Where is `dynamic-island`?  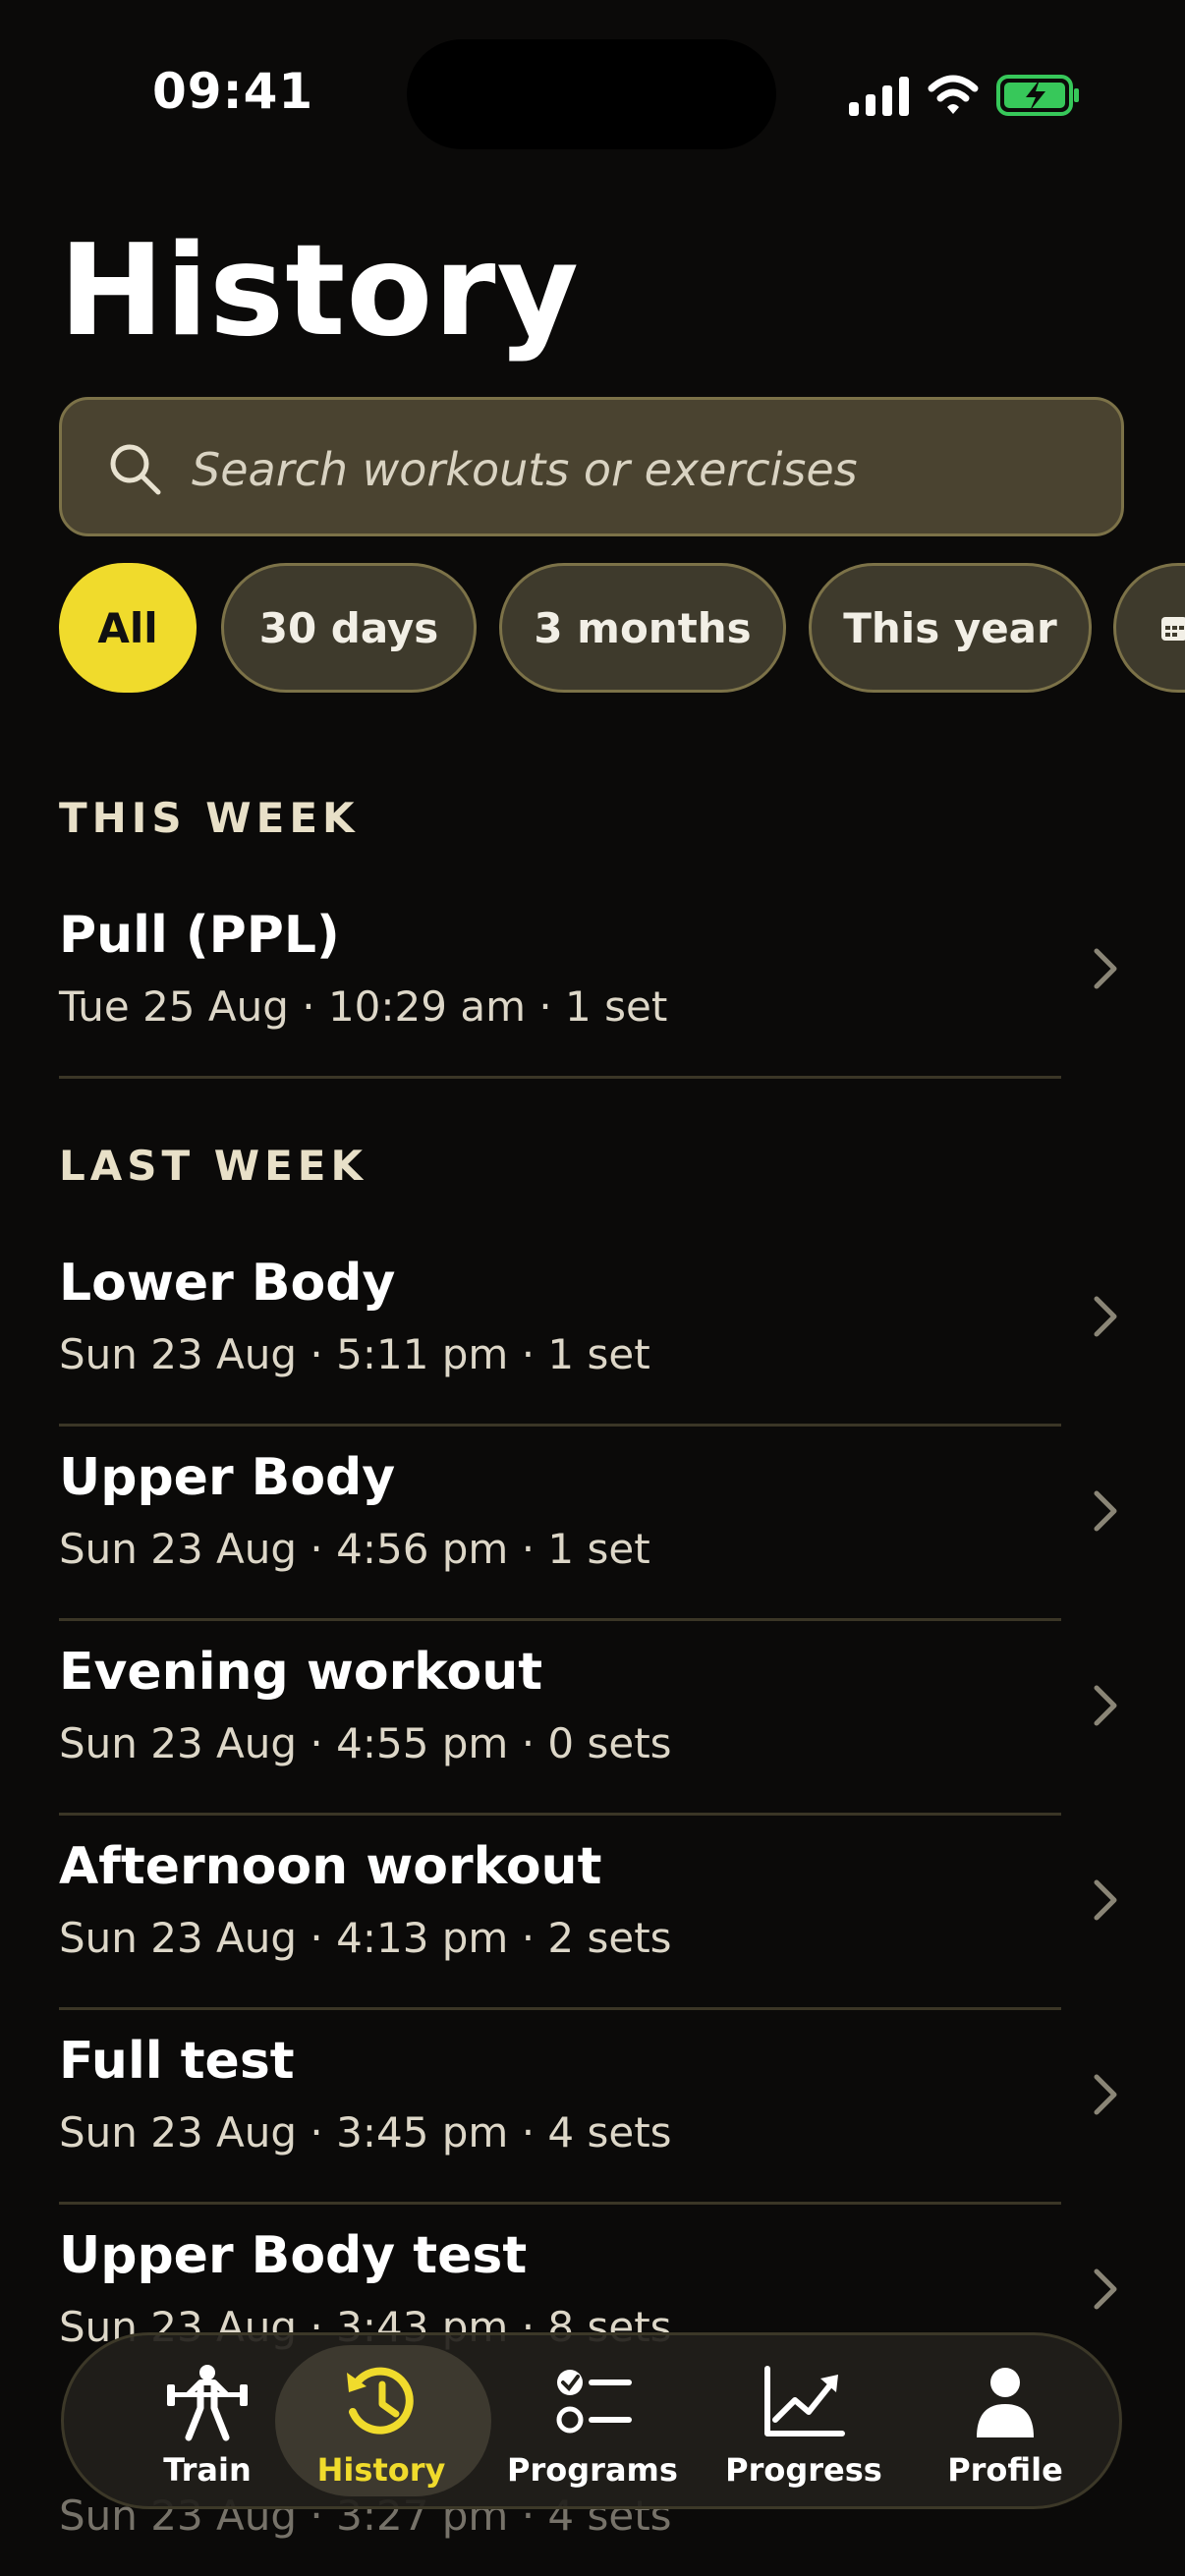 dynamic-island is located at coordinates (592, 94).